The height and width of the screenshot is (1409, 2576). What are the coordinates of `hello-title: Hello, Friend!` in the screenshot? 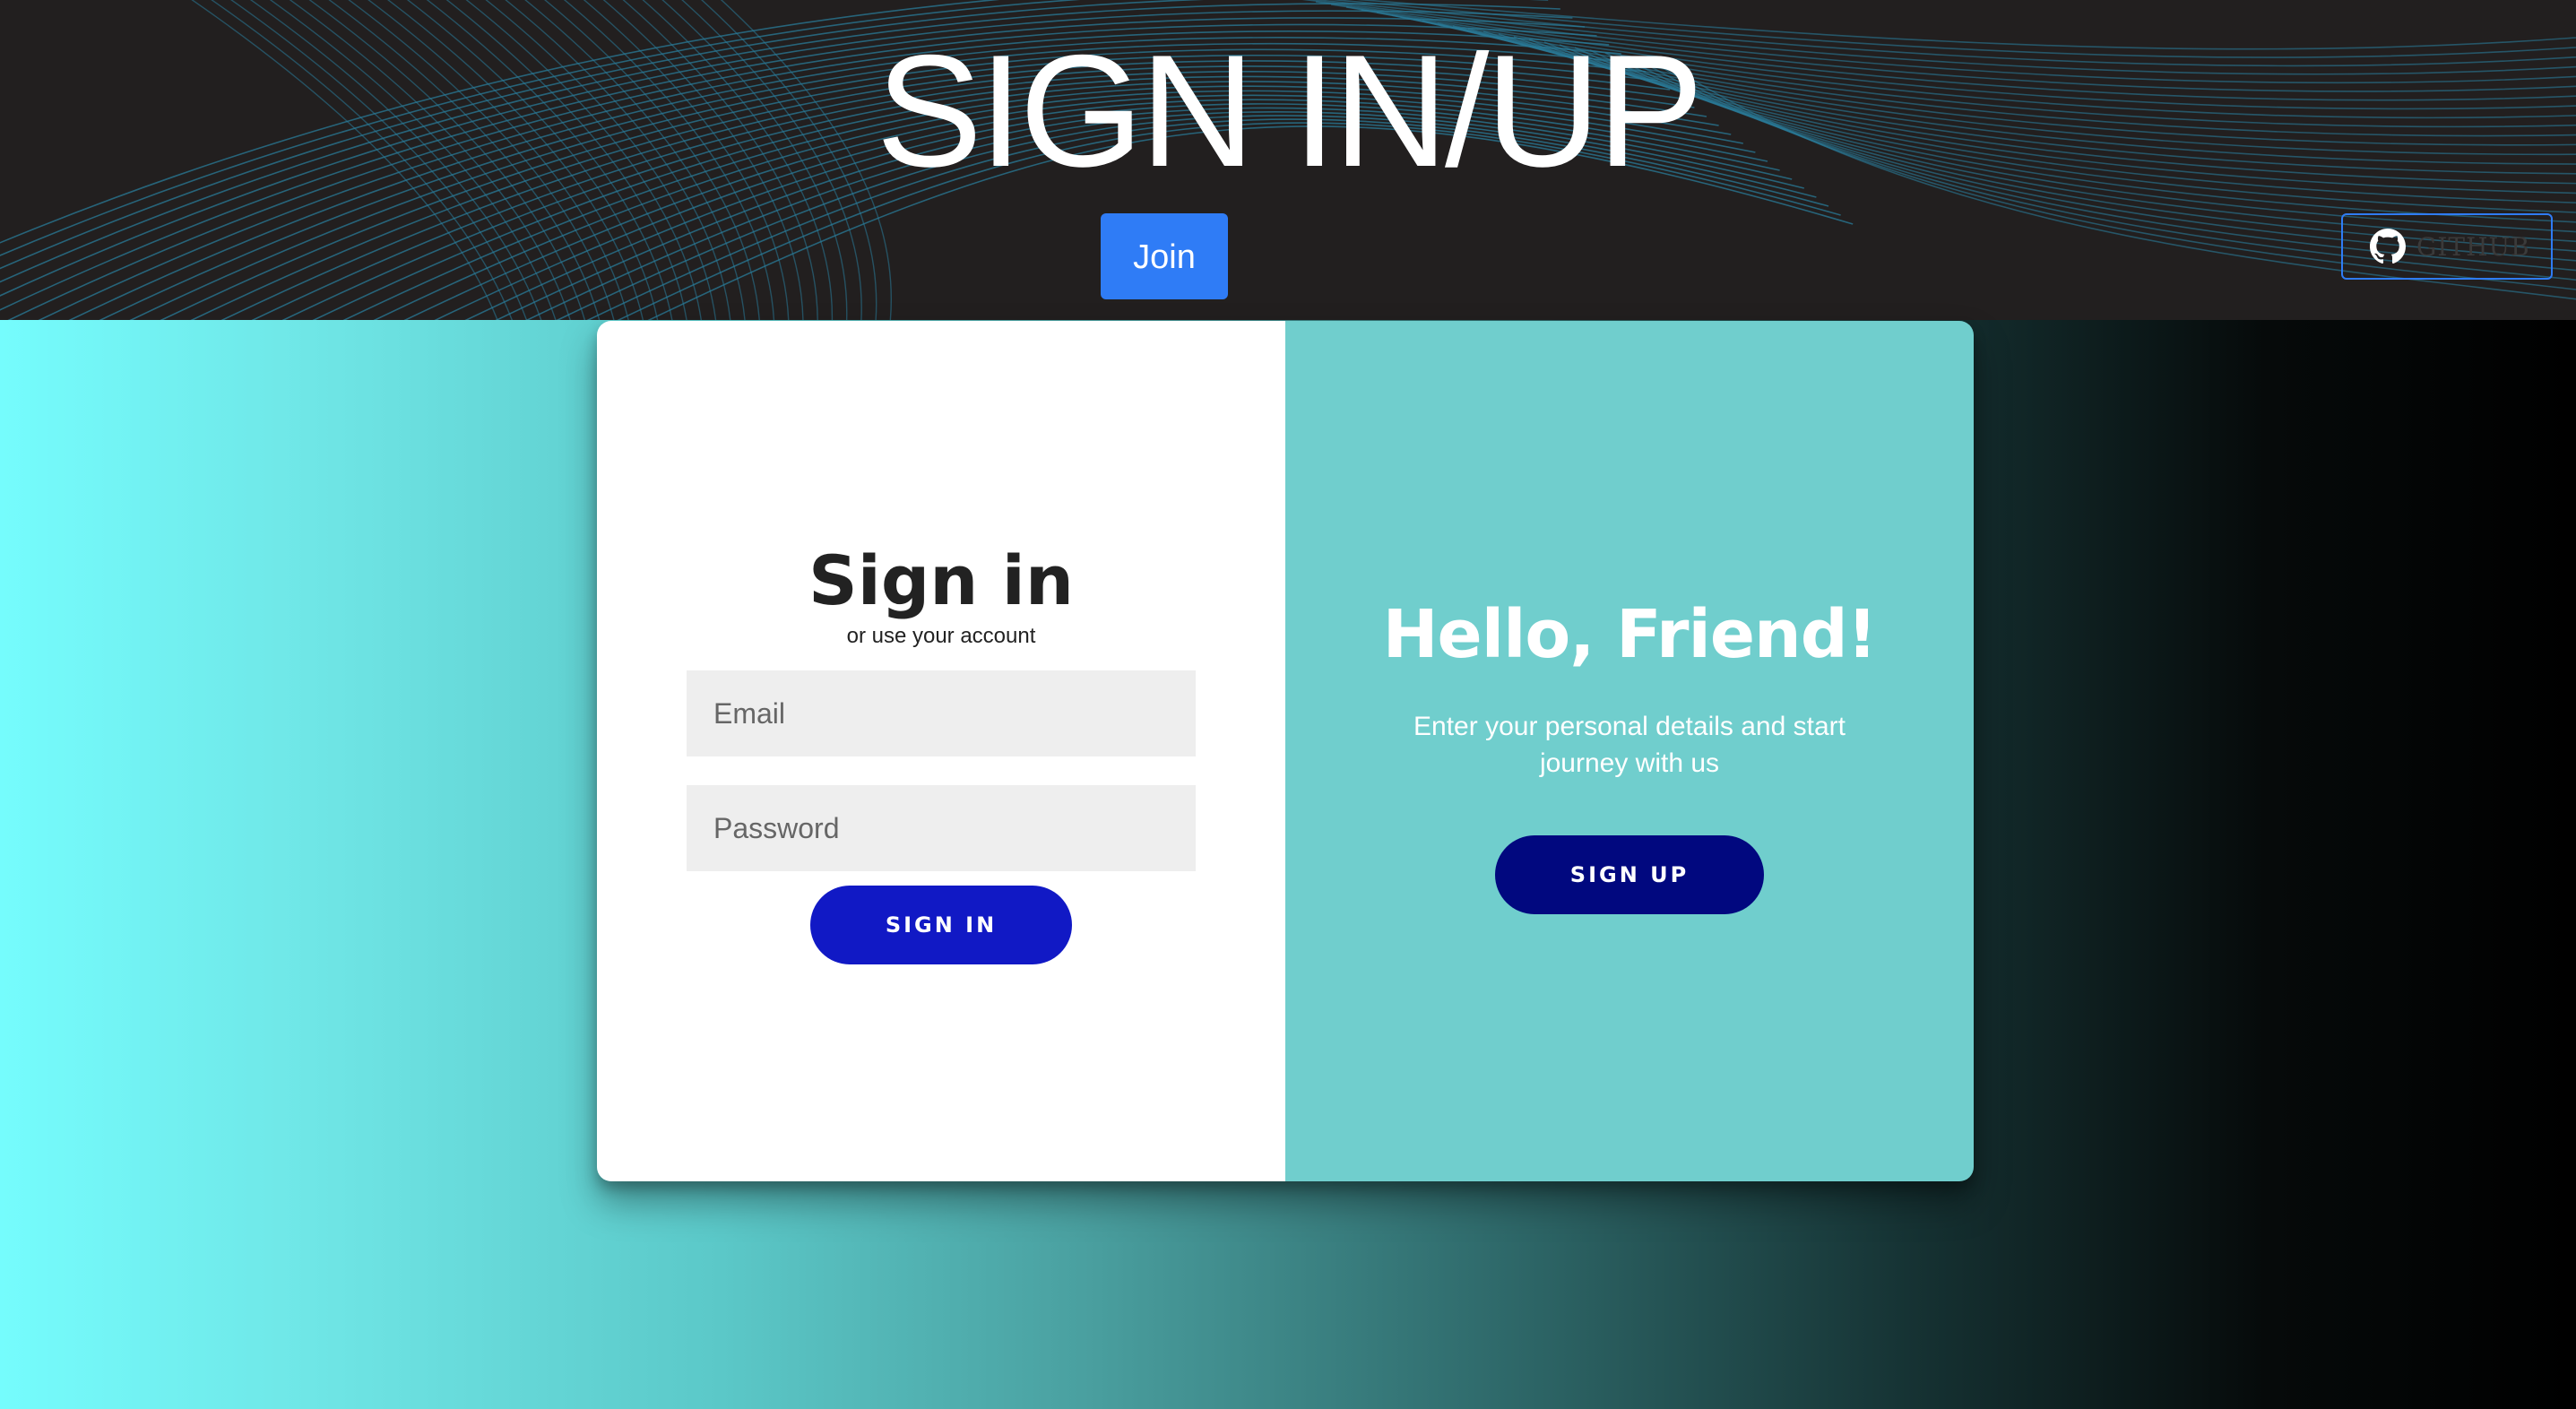 It's located at (1630, 634).